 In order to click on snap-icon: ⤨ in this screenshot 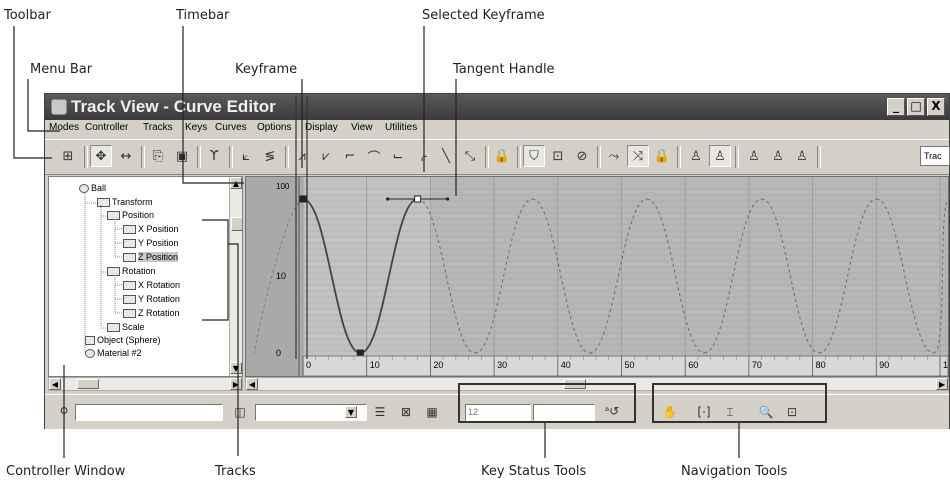, I will do `click(638, 156)`.